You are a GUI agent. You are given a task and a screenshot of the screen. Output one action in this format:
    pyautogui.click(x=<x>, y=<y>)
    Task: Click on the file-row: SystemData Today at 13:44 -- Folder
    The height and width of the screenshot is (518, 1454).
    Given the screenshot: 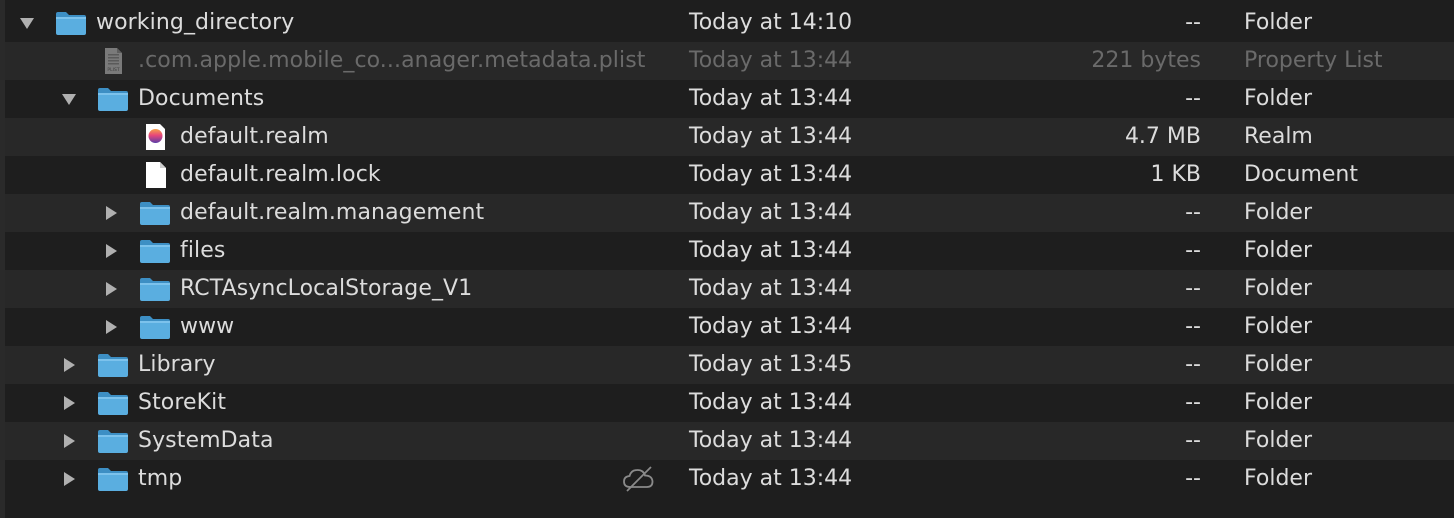 What is the action you would take?
    pyautogui.click(x=729, y=441)
    